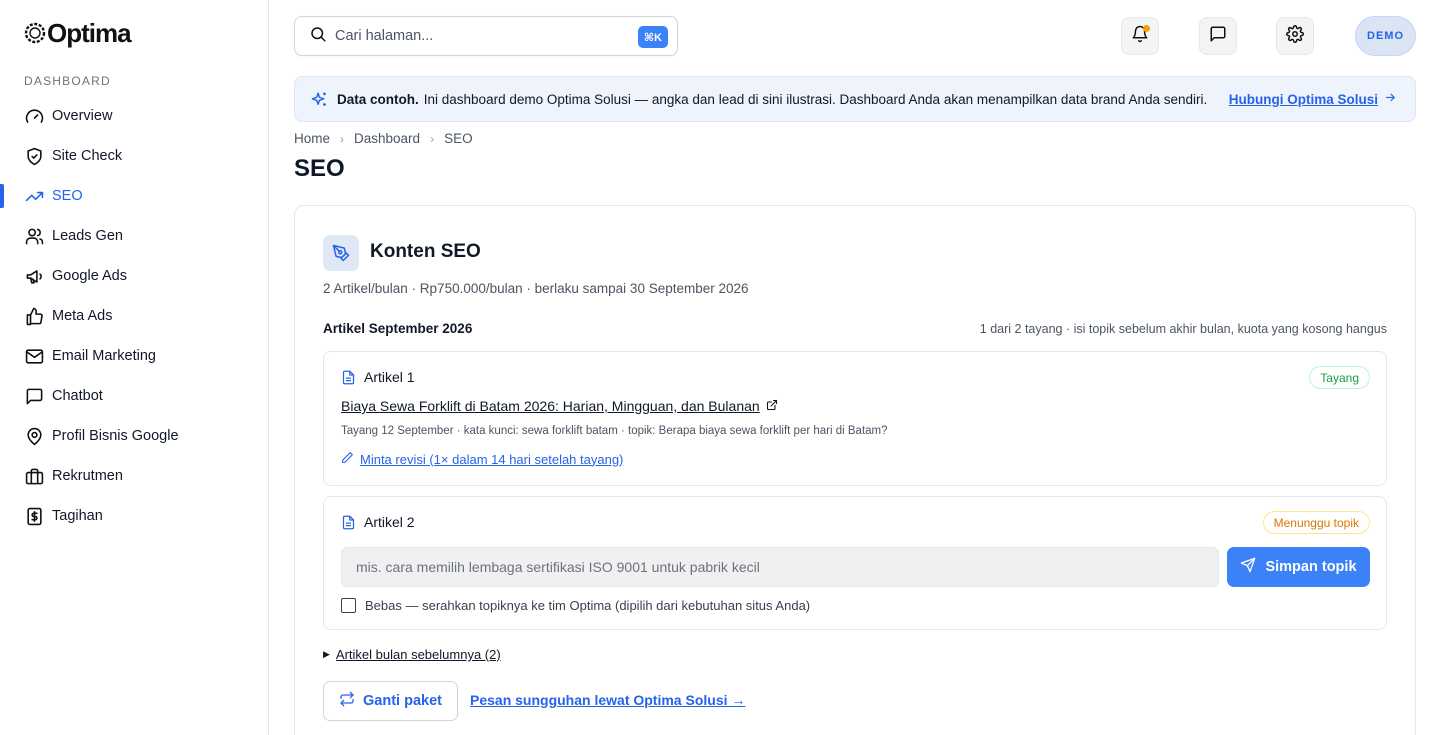 The height and width of the screenshot is (735, 1440). Describe the element at coordinates (67, 81) in the screenshot. I see `sidebar-section-label: DASHBOARD` at that location.